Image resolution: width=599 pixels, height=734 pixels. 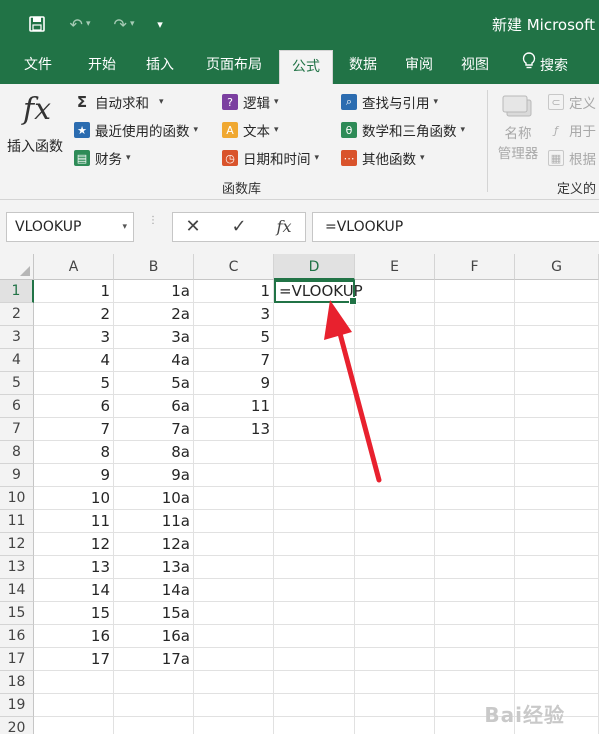 What do you see at coordinates (518, 107) in the screenshot?
I see `name-manager-icon` at bounding box center [518, 107].